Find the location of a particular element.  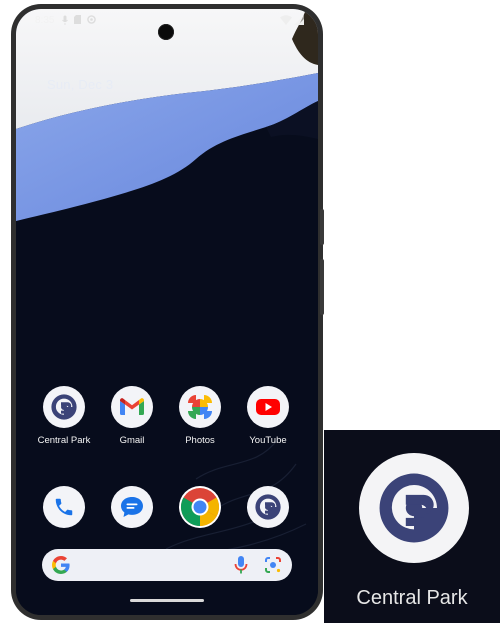

mic-status-icon is located at coordinates (65, 20).